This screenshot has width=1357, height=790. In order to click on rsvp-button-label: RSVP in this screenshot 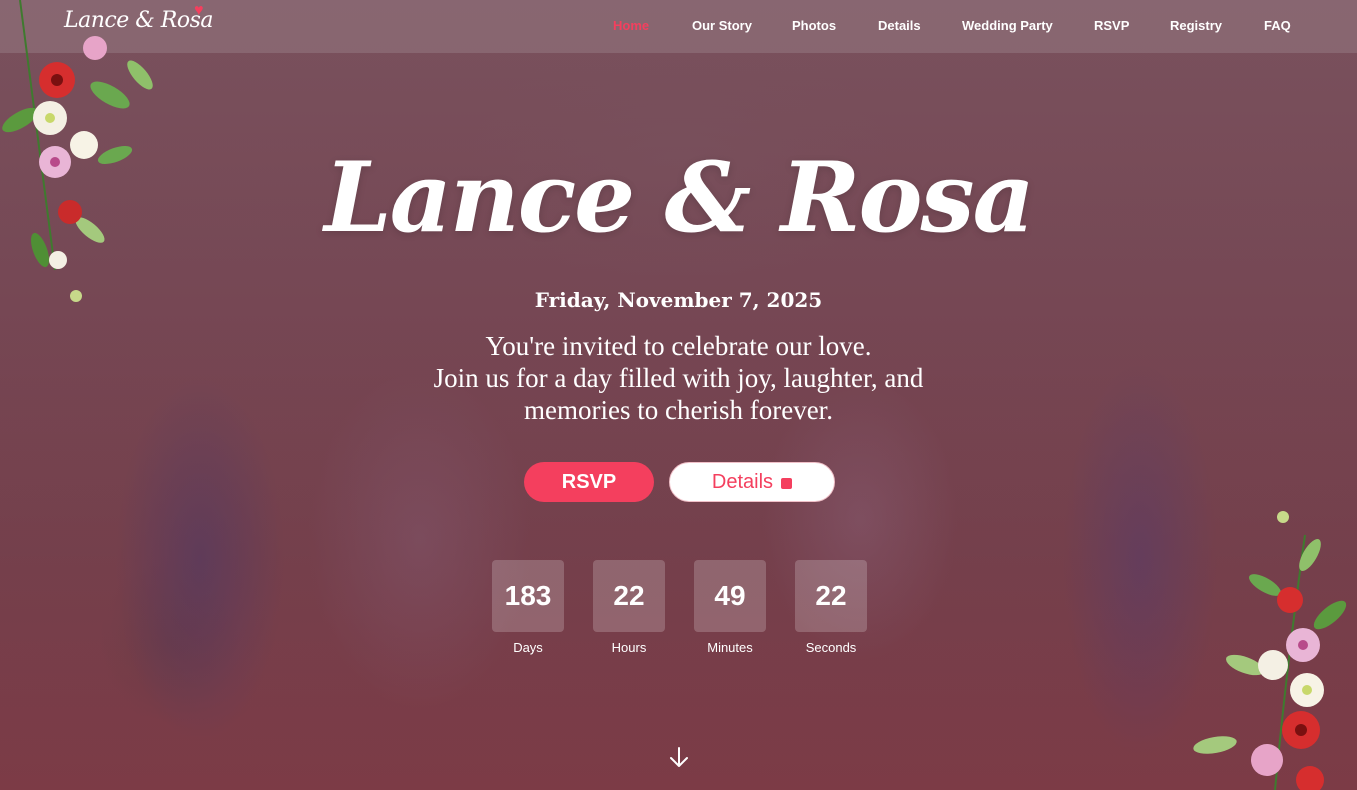, I will do `click(589, 481)`.